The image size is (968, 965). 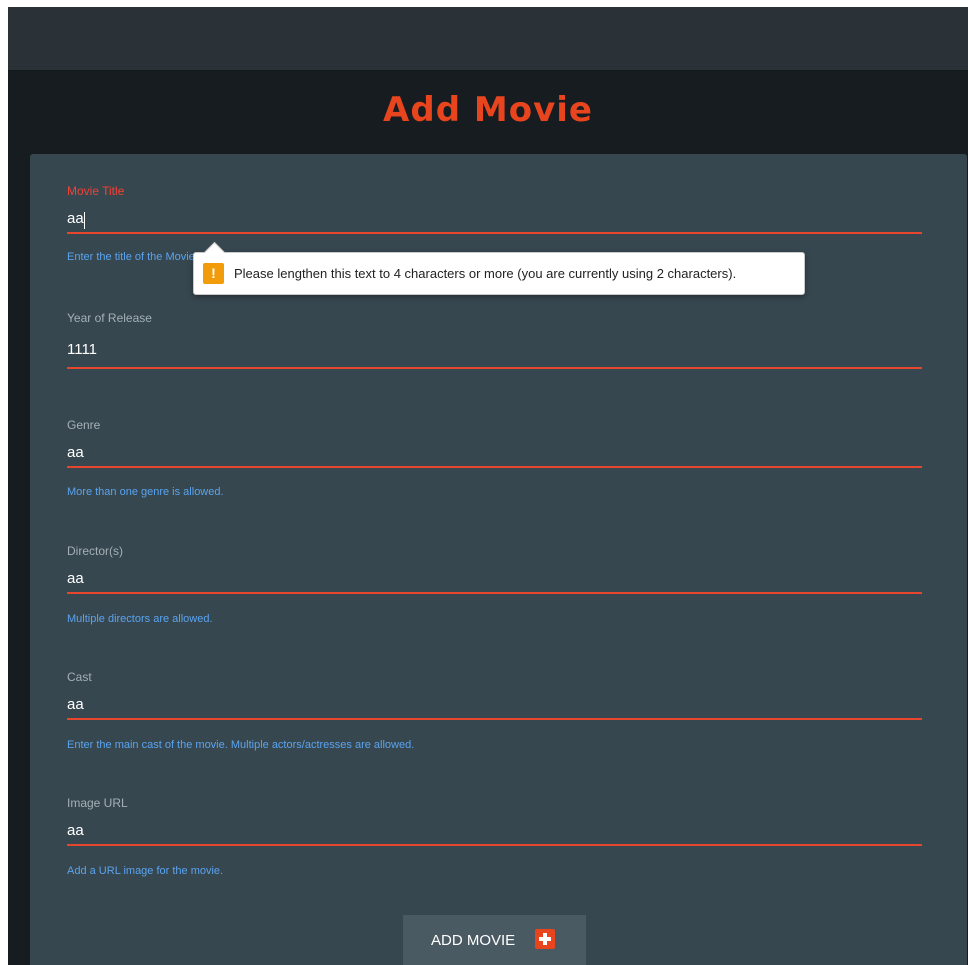 I want to click on movie-title-label: Movie Title, so click(x=96, y=191).